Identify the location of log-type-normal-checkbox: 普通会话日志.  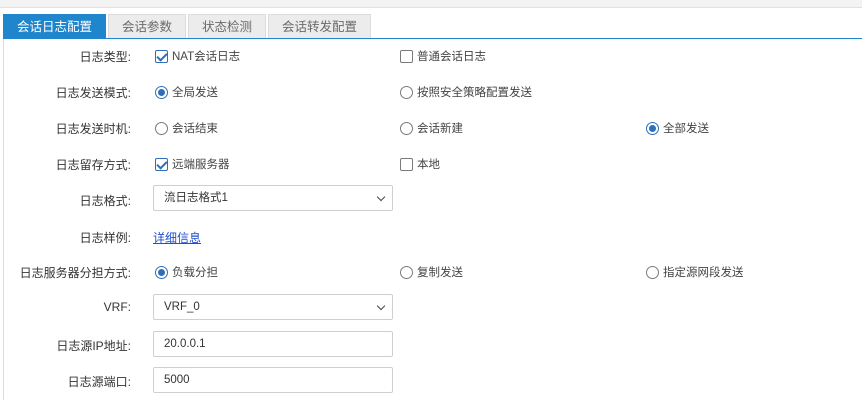
(443, 56).